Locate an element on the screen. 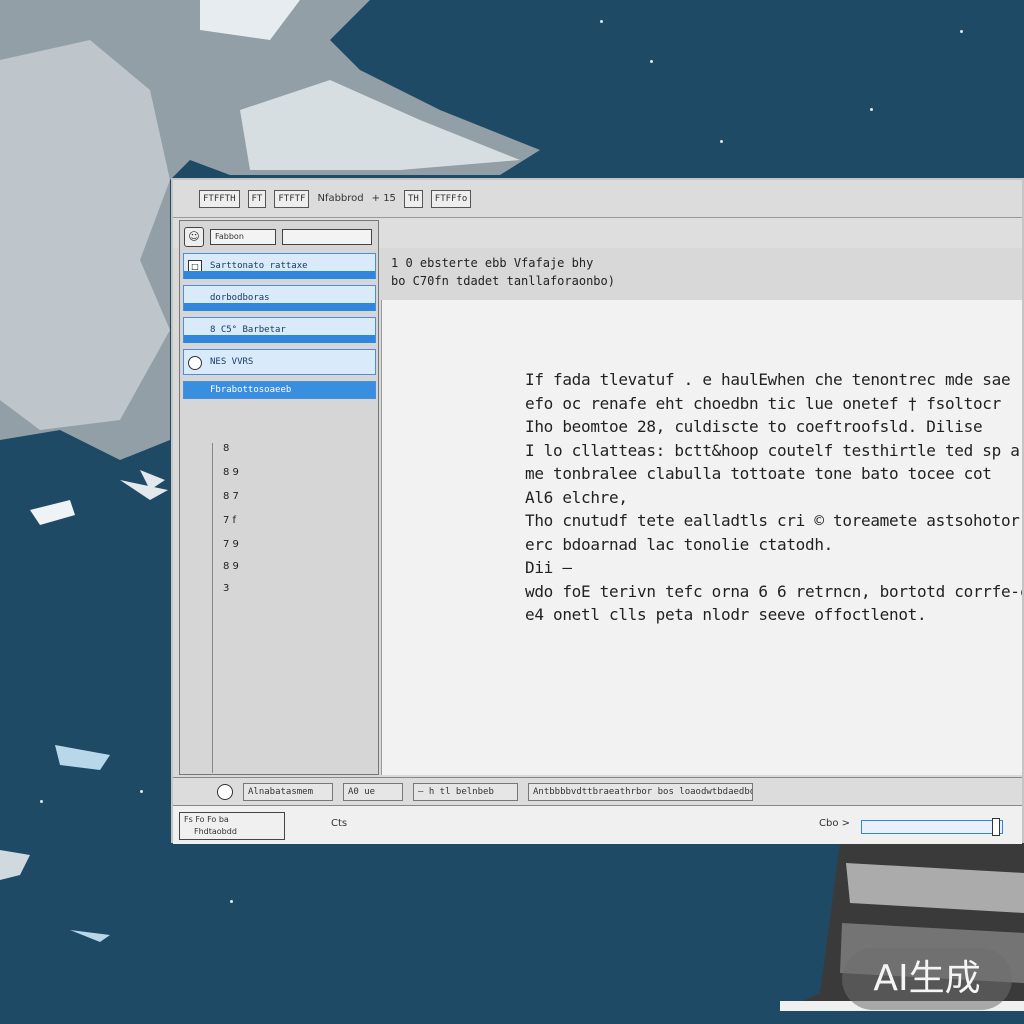 The image size is (1024, 1024). list-item: NES VVRS is located at coordinates (279, 362).